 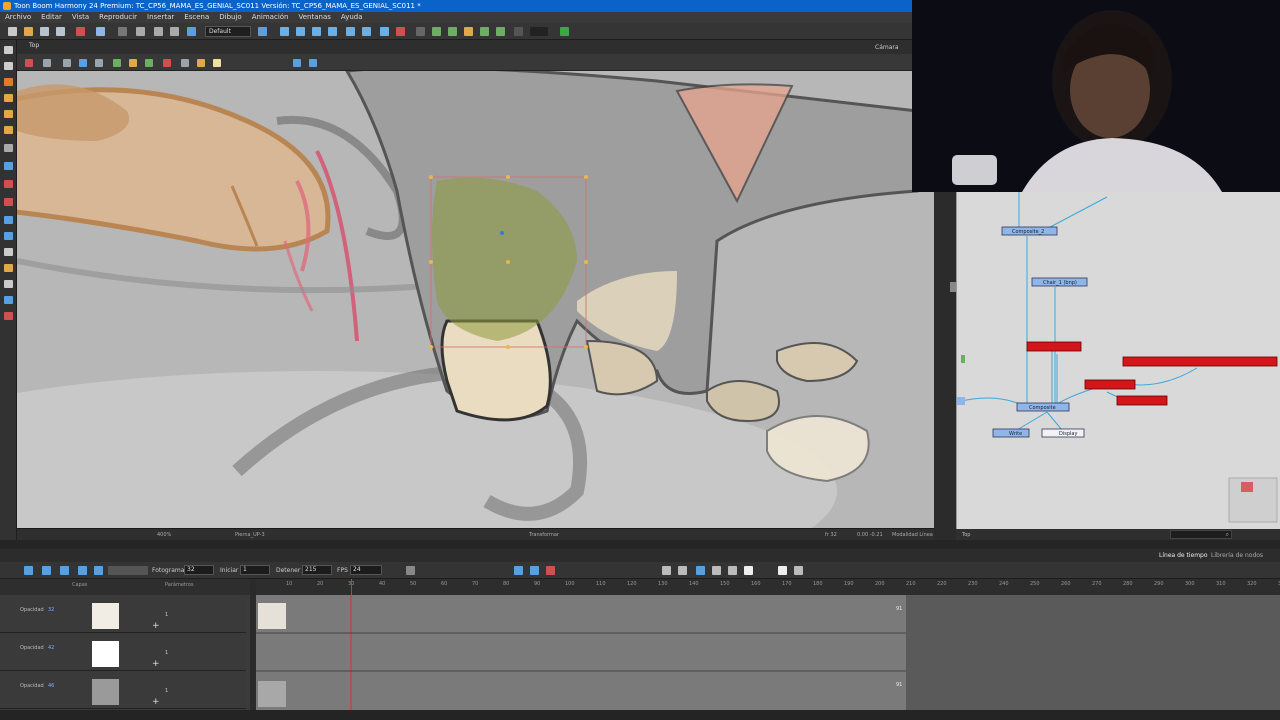 What do you see at coordinates (164, 535) in the screenshot?
I see `zoom-readout: 400%` at bounding box center [164, 535].